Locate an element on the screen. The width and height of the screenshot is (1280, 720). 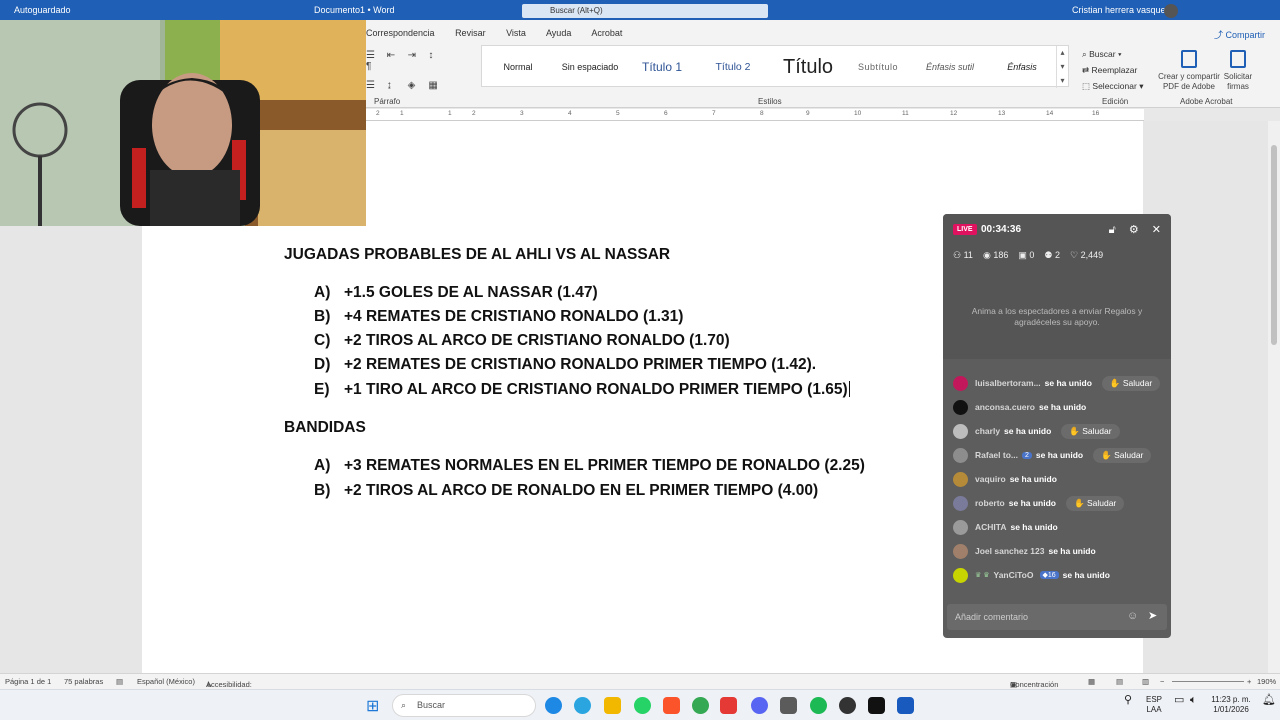
clock: 11:23 p. m. 1/01/2026 is located at coordinates (1231, 705).